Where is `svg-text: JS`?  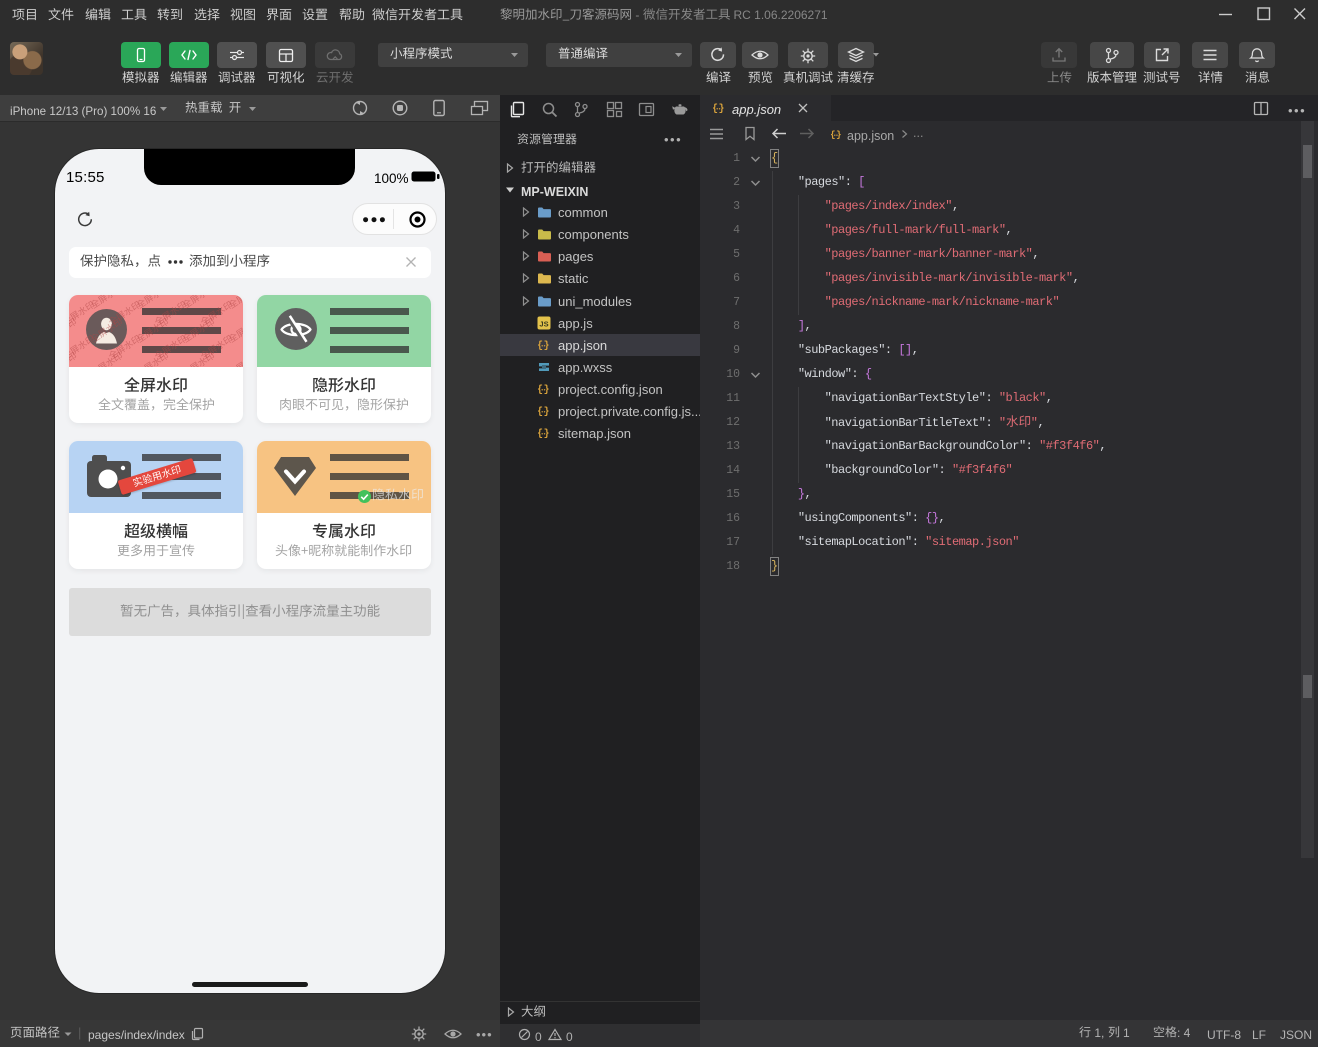
svg-text: JS is located at coordinates (543, 323).